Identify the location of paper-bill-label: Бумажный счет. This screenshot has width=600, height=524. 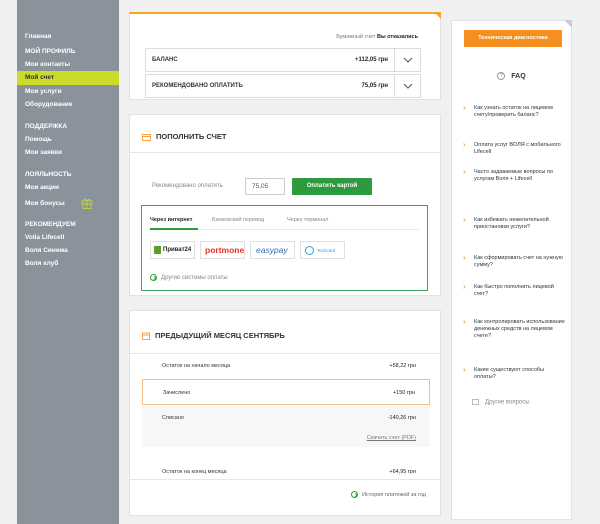
(356, 37).